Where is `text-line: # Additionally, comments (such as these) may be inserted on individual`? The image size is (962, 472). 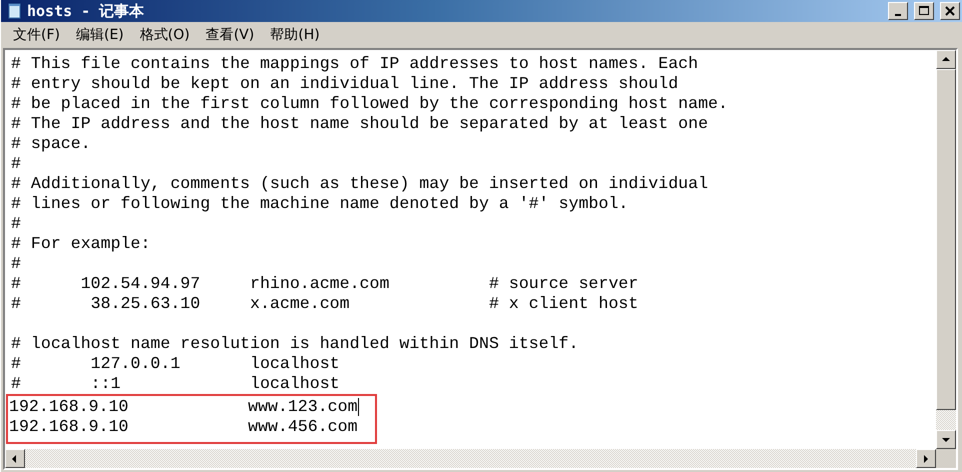
text-line: # Additionally, comments (such as these) may be inserted on individual is located at coordinates (359, 184).